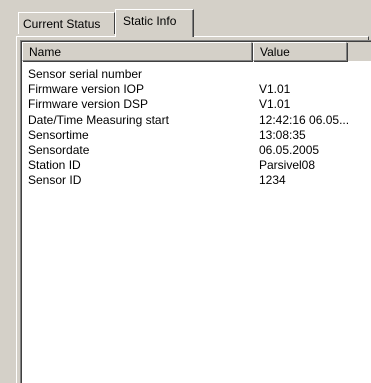 The image size is (371, 383). I want to click on item-name: Station ID, so click(54, 165).